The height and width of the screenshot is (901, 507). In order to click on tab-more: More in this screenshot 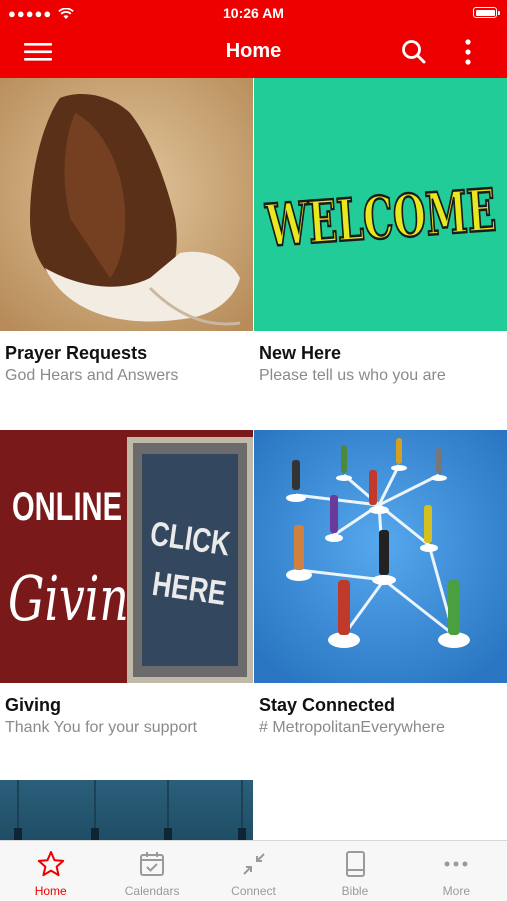, I will do `click(456, 871)`.